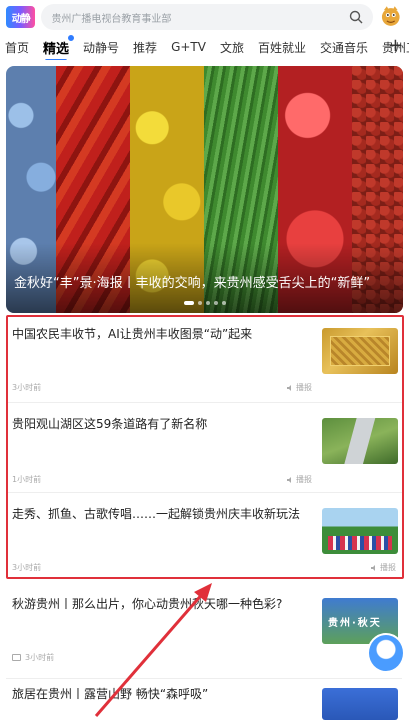 This screenshot has height=720, width=409. What do you see at coordinates (204, 678) in the screenshot?
I see `divider` at bounding box center [204, 678].